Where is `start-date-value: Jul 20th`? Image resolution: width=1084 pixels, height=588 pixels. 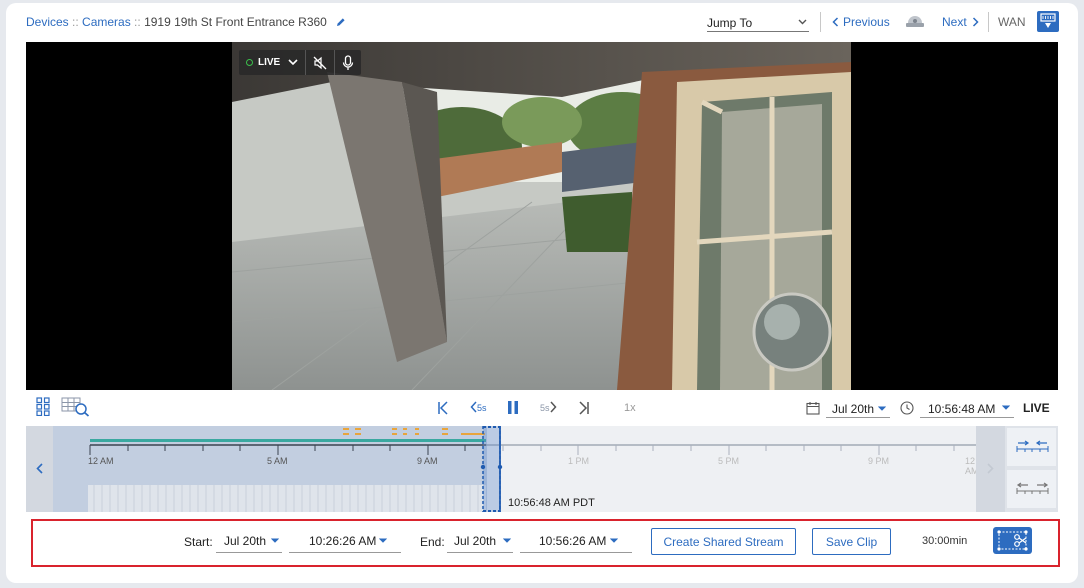 start-date-value: Jul 20th is located at coordinates (245, 541).